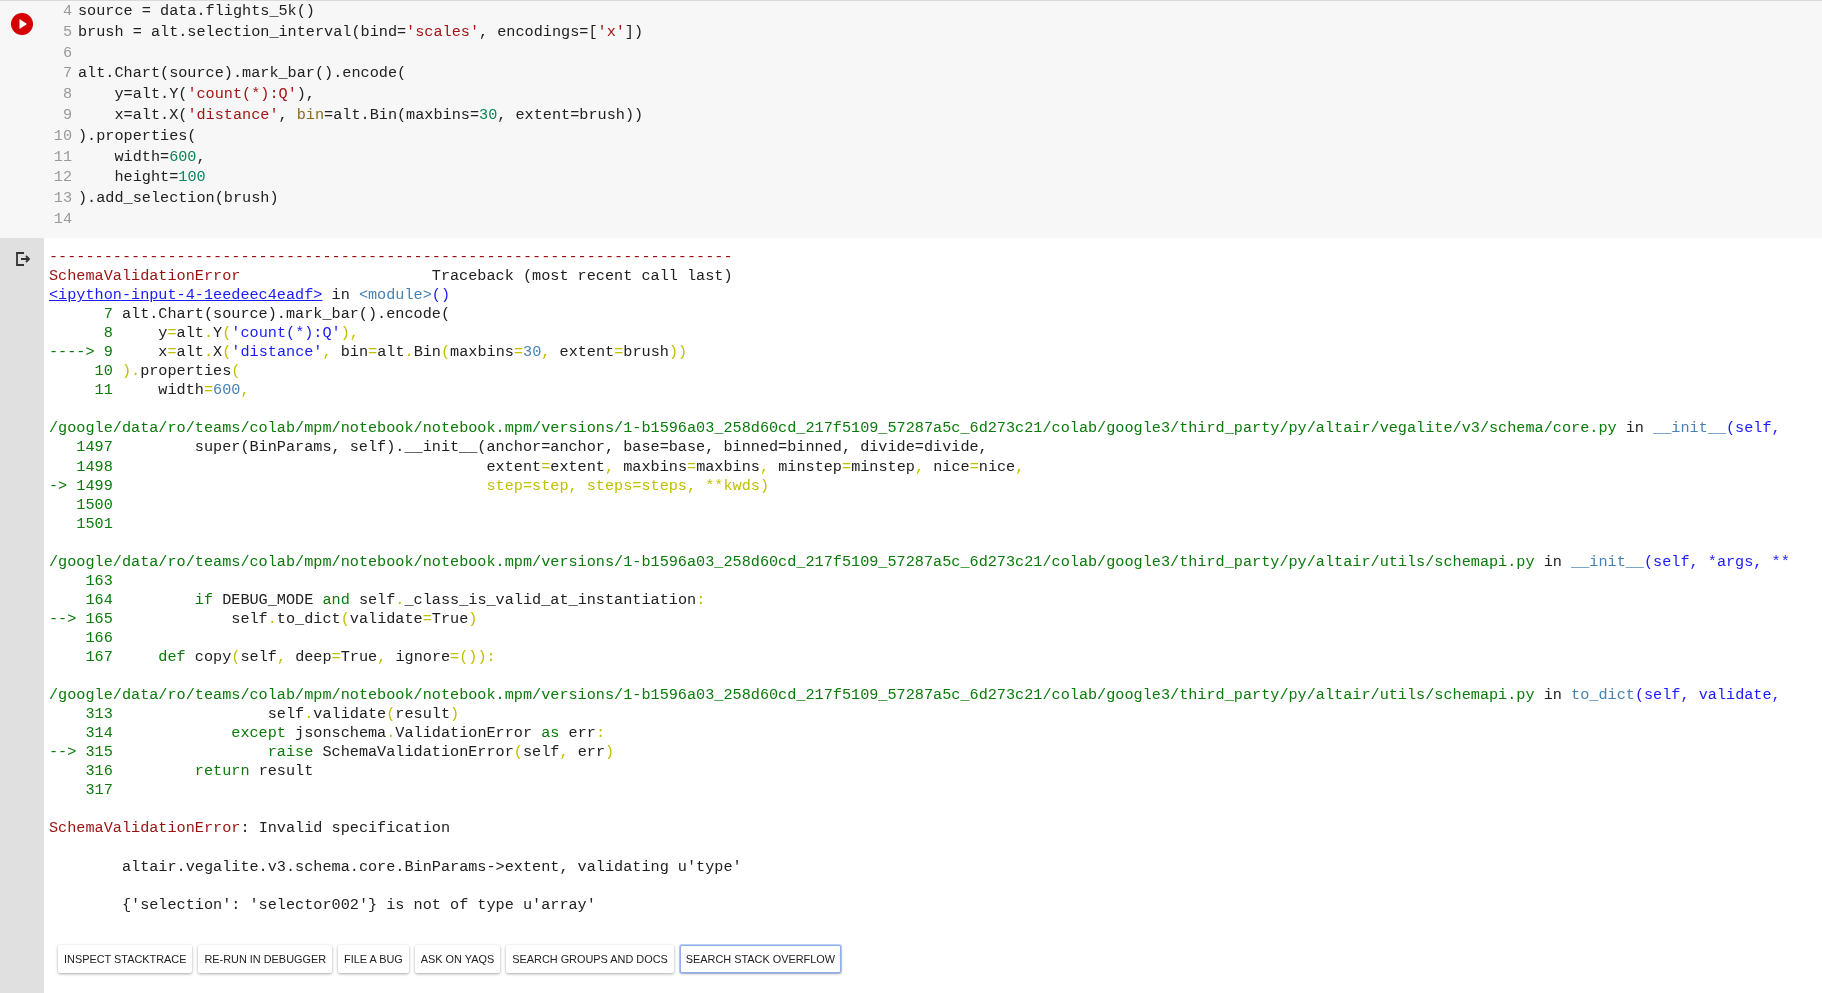 This screenshot has width=1822, height=993. Describe the element at coordinates (66, 32) in the screenshot. I see `line-number: 5` at that location.